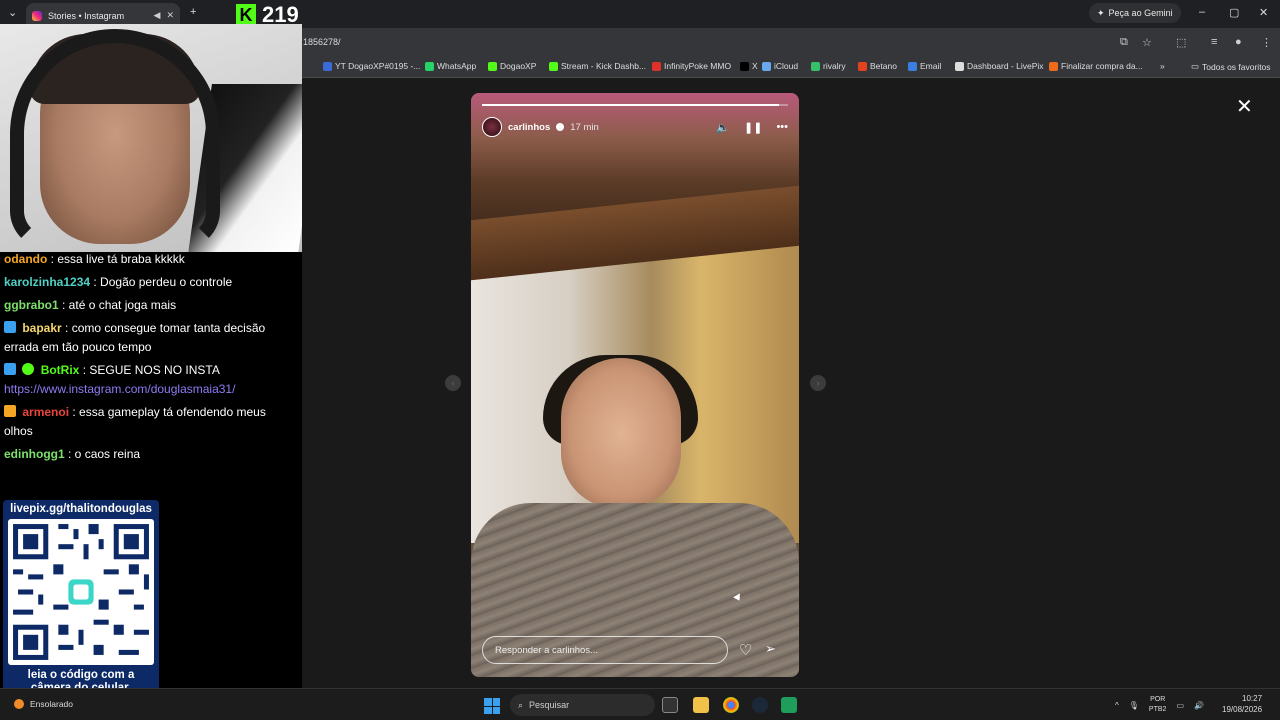  What do you see at coordinates (46, 412) in the screenshot?
I see `chat-username: armenoi` at bounding box center [46, 412].